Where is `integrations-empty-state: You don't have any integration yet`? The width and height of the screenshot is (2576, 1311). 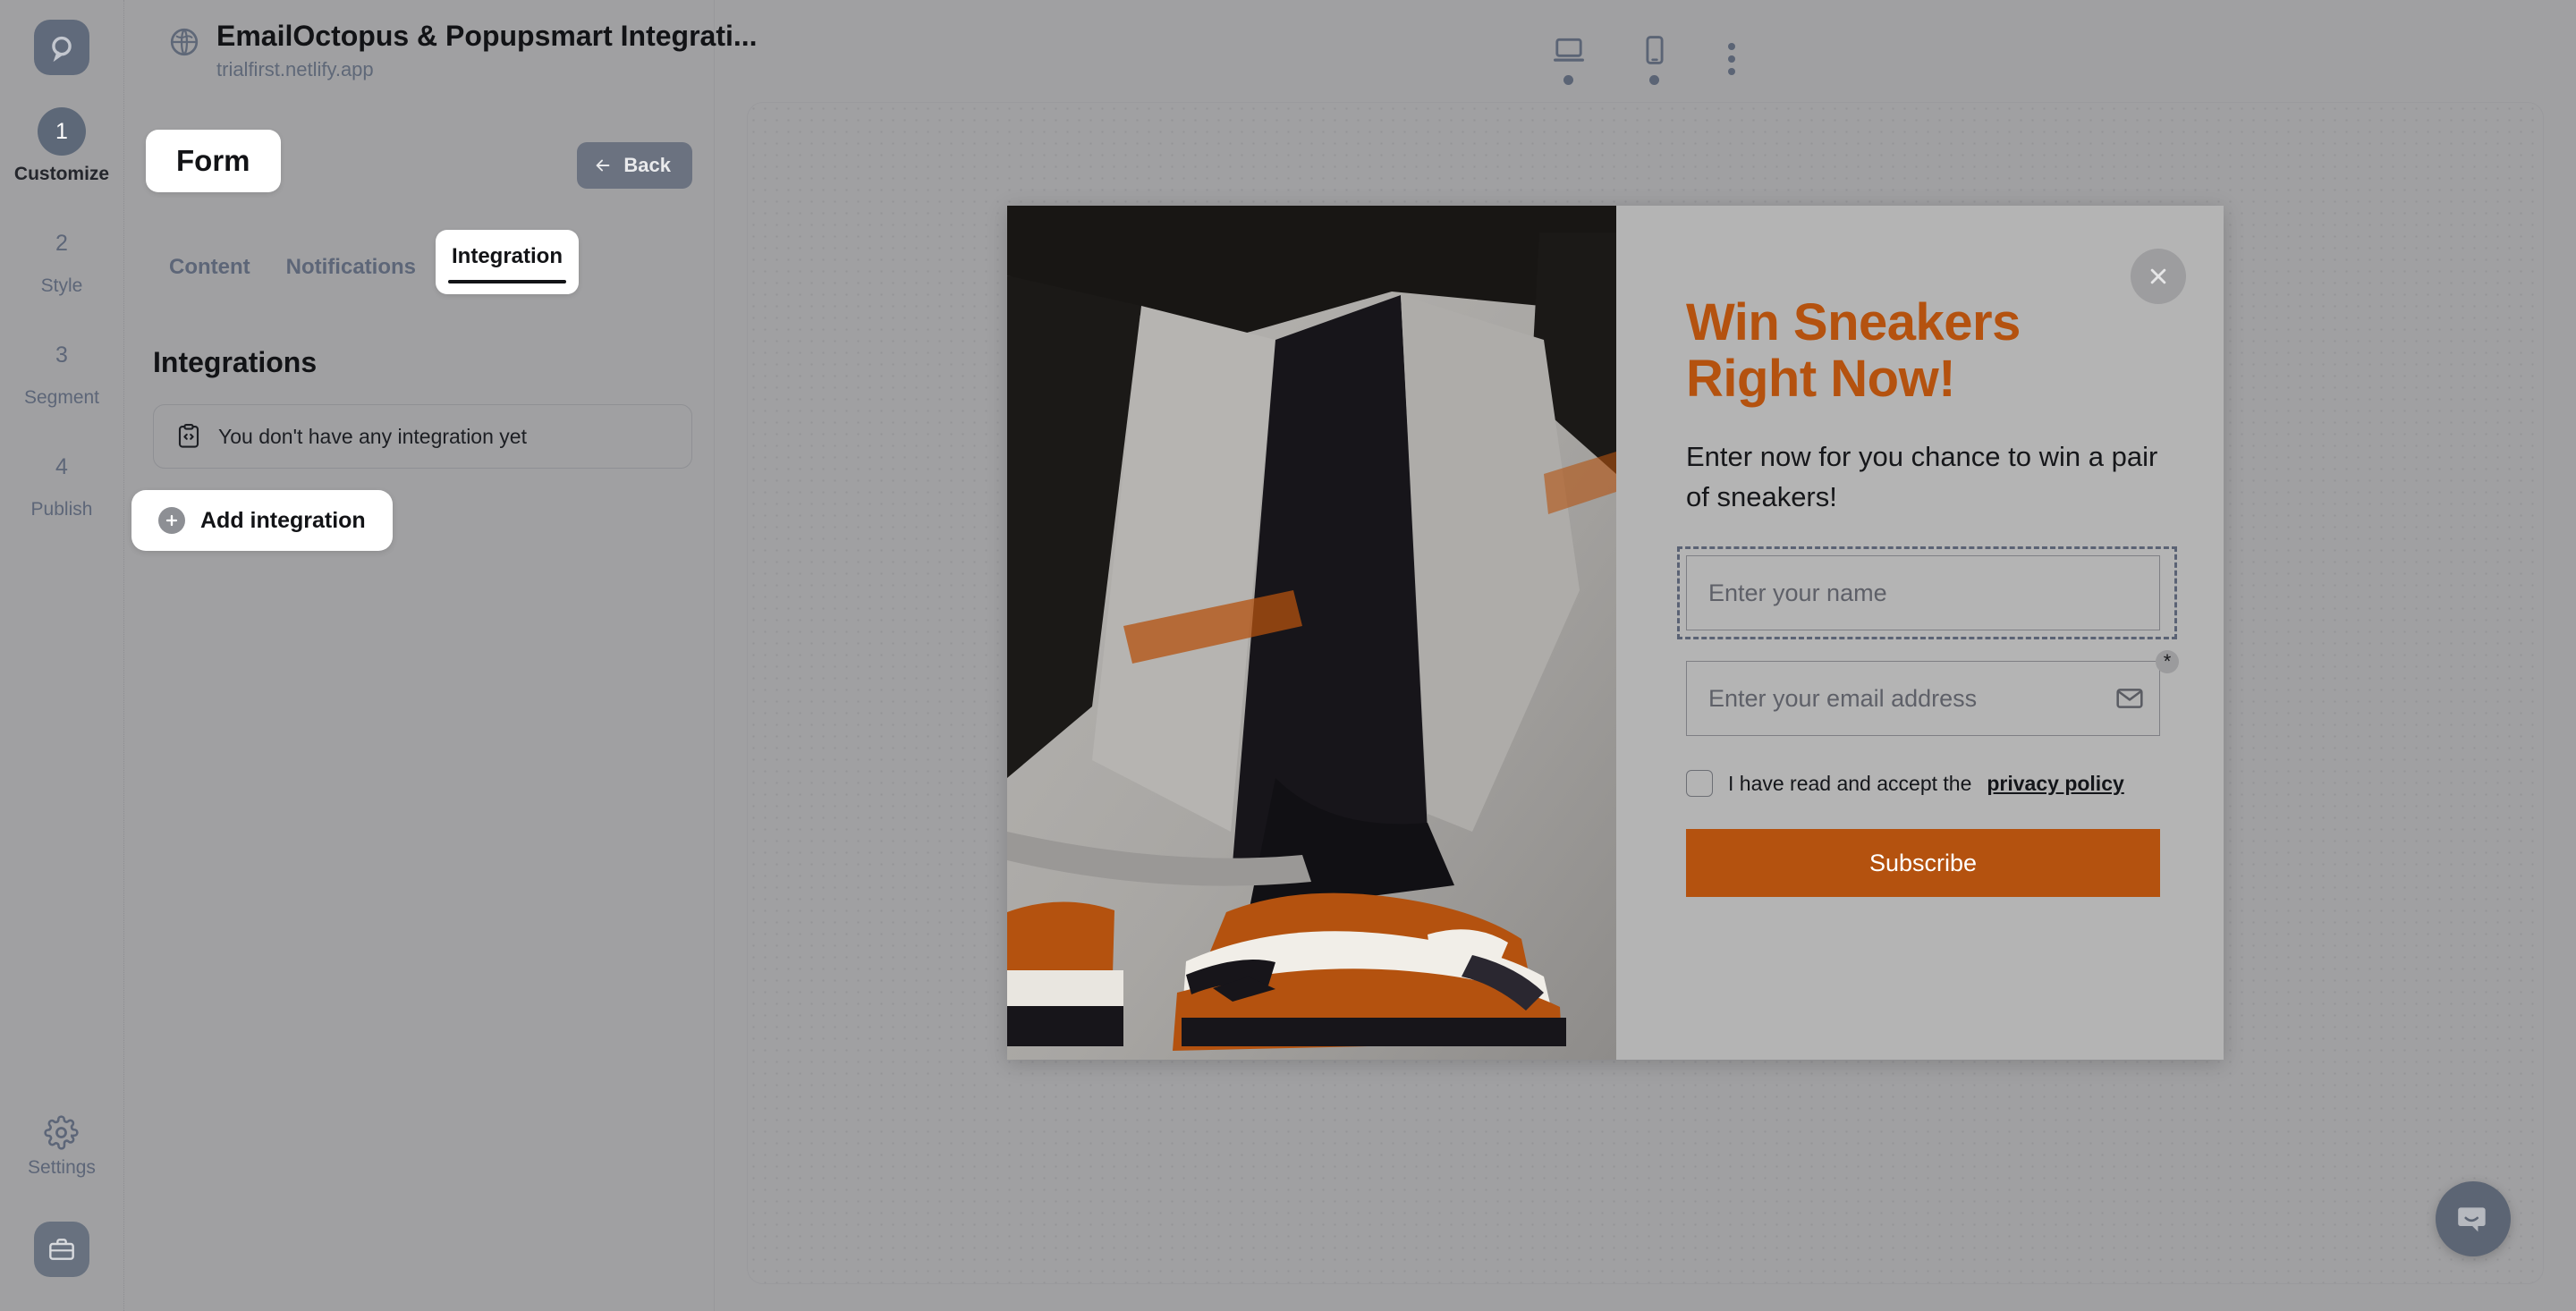 integrations-empty-state: You don't have any integration yet is located at coordinates (422, 436).